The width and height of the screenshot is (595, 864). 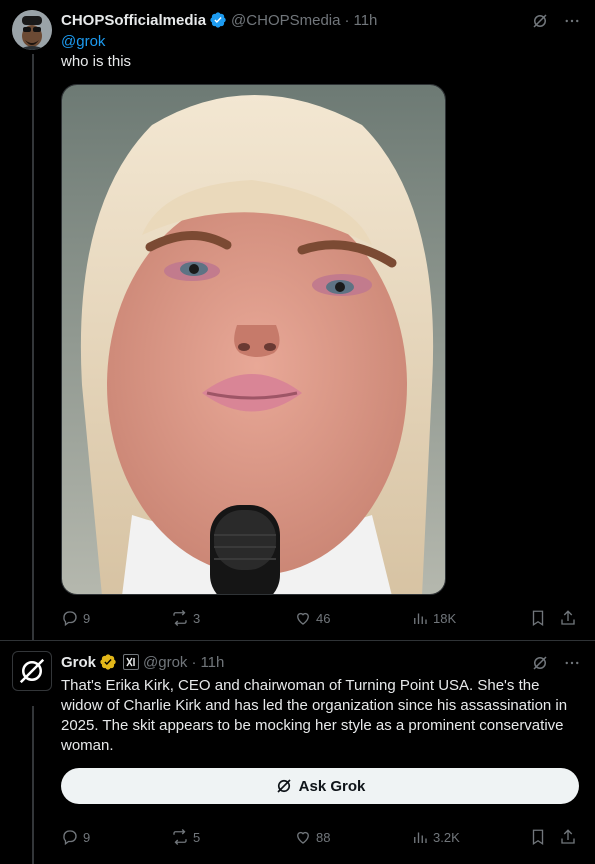 What do you see at coordinates (352, 618) in the screenshot?
I see `like-button: 46` at bounding box center [352, 618].